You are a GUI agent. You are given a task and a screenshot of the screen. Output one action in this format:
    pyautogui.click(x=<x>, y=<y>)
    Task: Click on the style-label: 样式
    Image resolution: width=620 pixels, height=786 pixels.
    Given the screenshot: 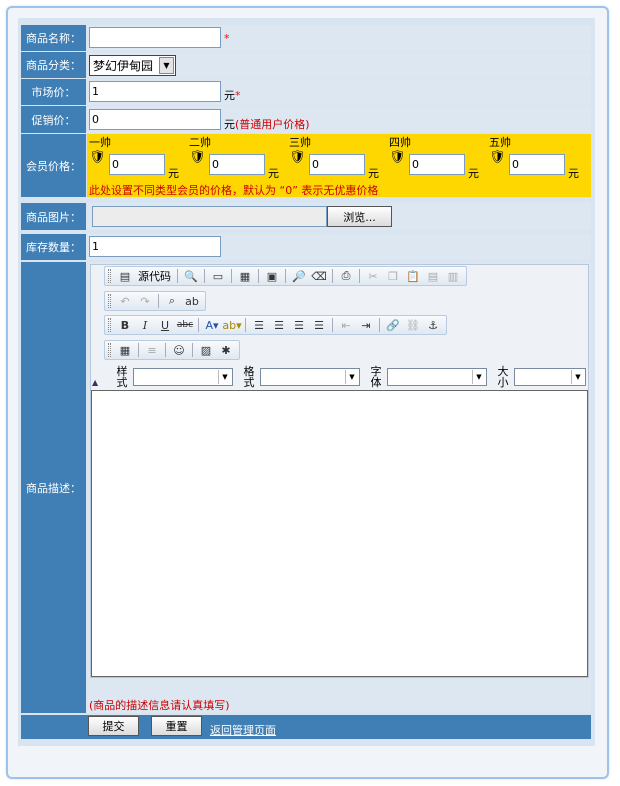 What is the action you would take?
    pyautogui.click(x=122, y=377)
    